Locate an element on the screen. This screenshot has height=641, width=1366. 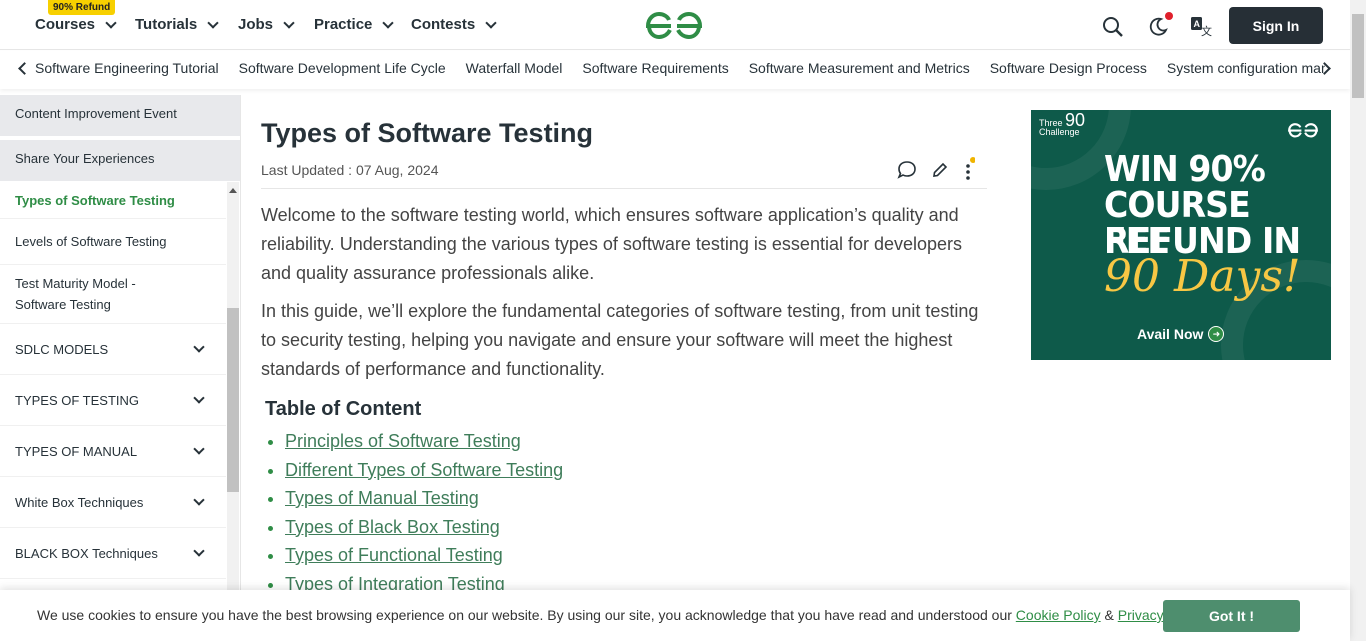
sign-in-button: Sign In is located at coordinates (1276, 25).